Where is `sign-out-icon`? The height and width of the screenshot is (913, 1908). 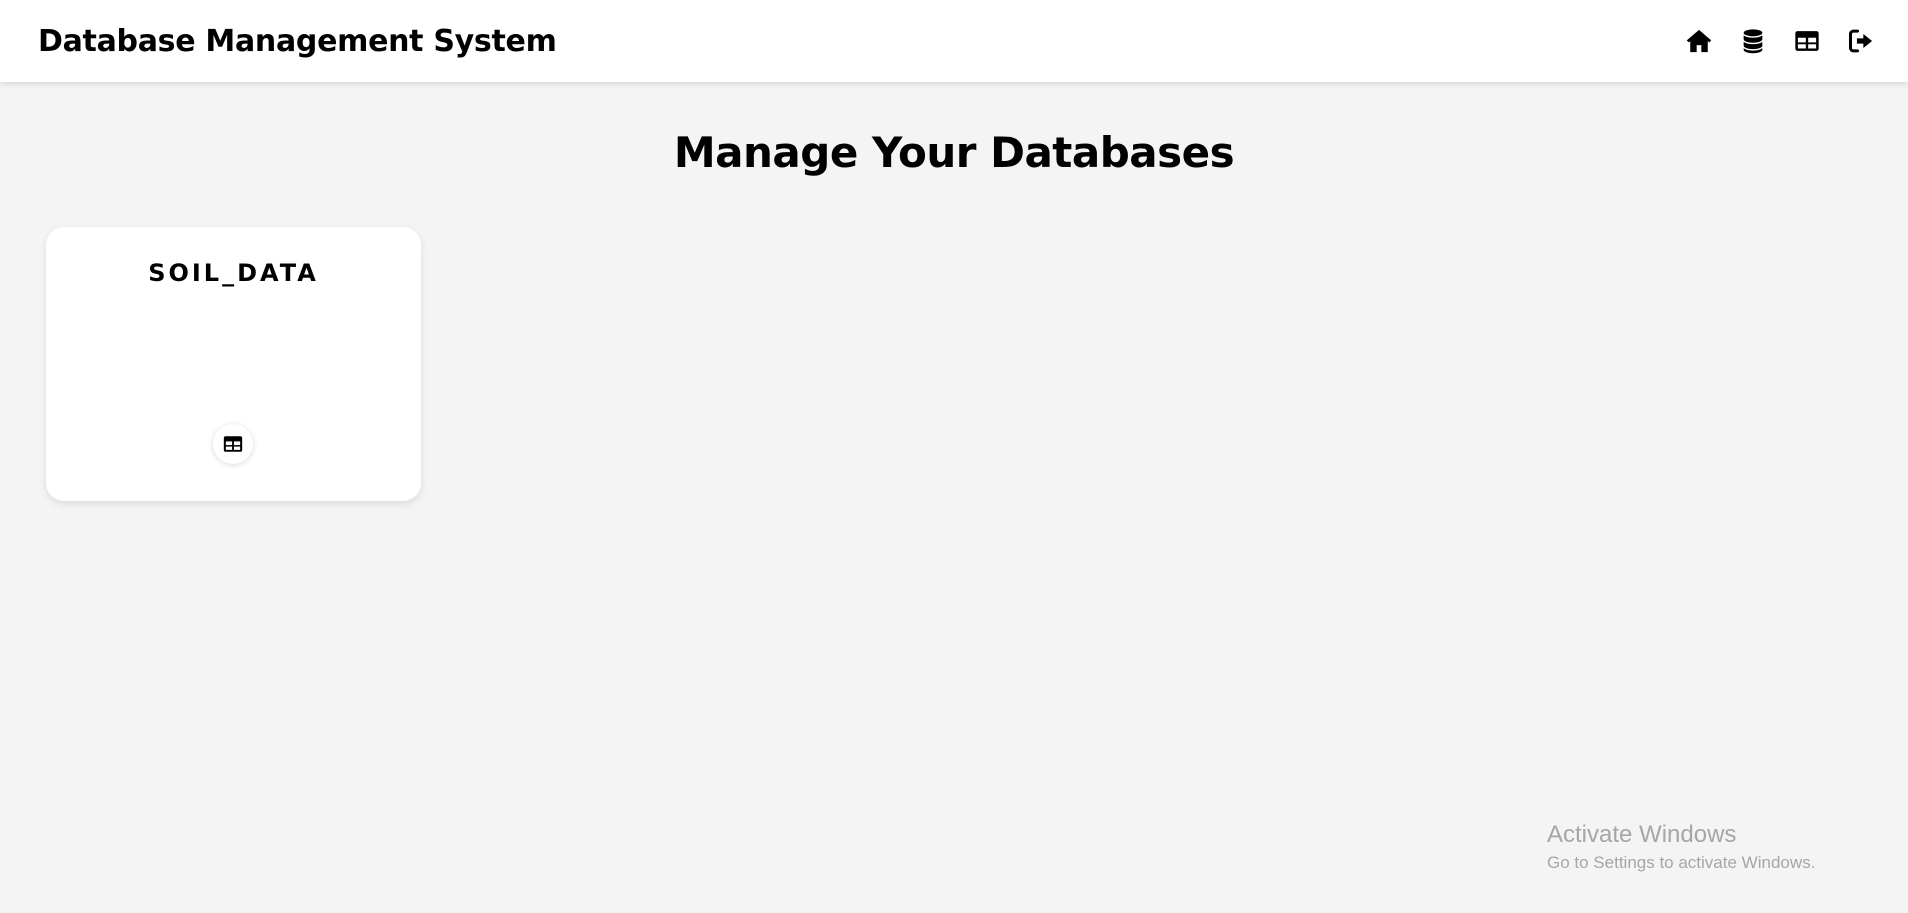 sign-out-icon is located at coordinates (1860, 41).